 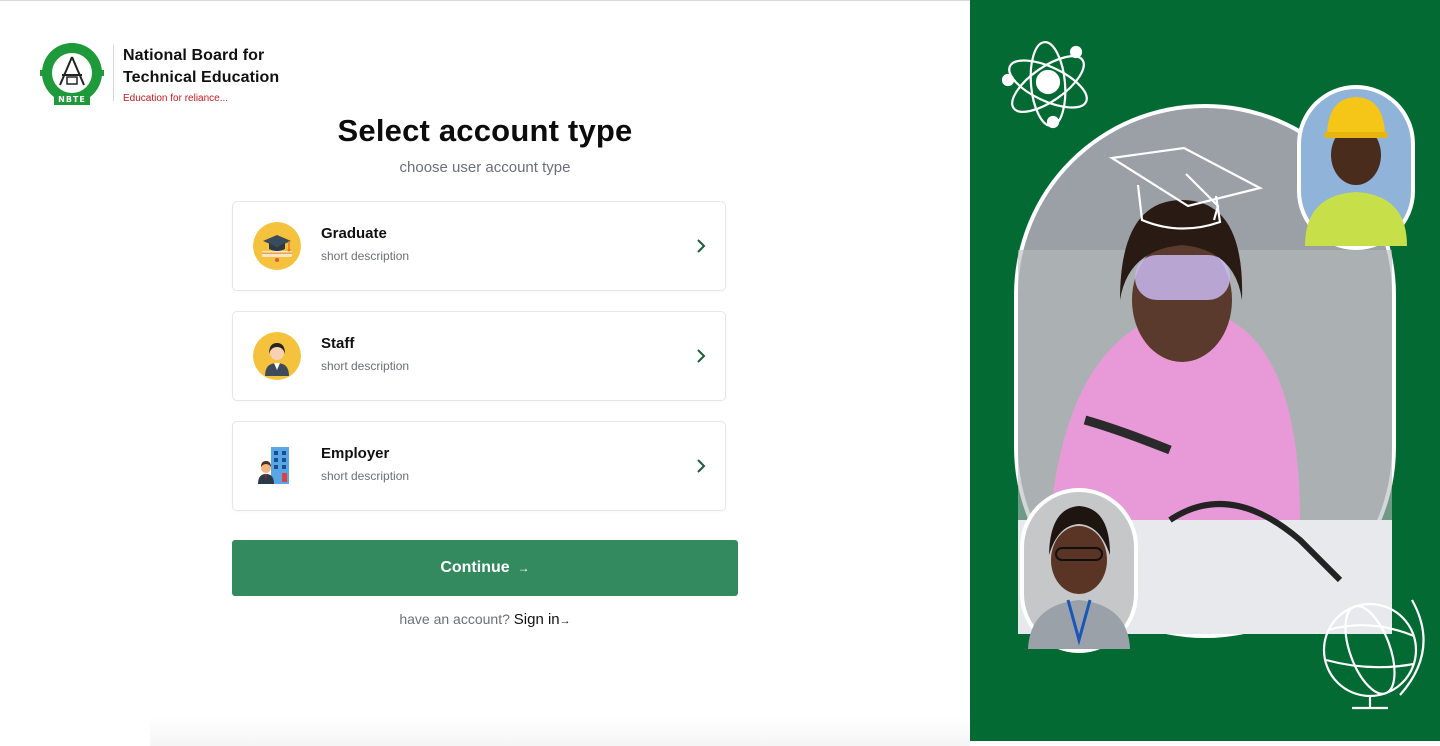 I want to click on page-title: Select account type, so click(x=485, y=130).